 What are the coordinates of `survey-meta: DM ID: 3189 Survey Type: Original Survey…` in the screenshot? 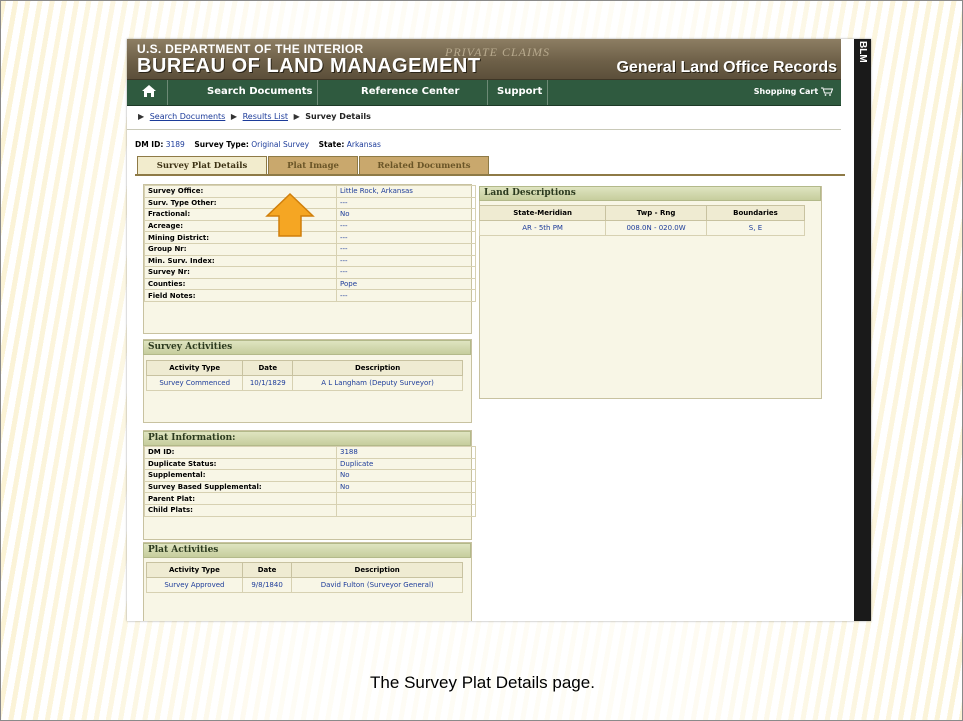 It's located at (258, 144).